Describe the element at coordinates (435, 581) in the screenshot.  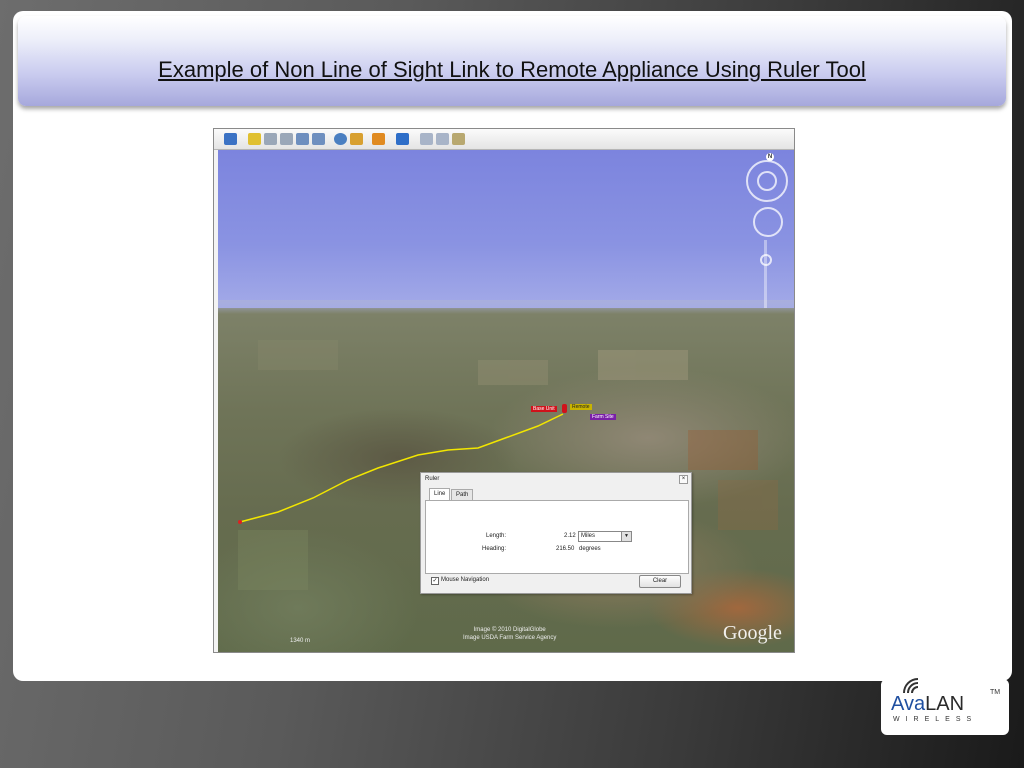
I see `mouse-navigation-checkbox: ✓` at that location.